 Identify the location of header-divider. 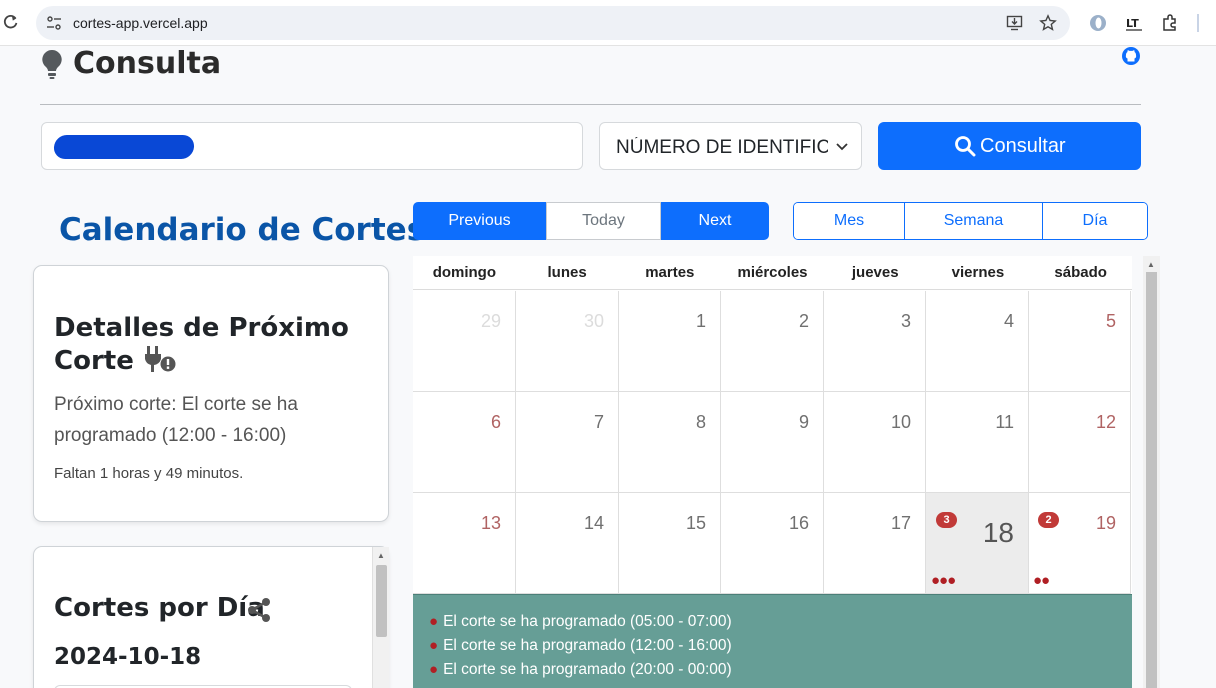
(590, 104).